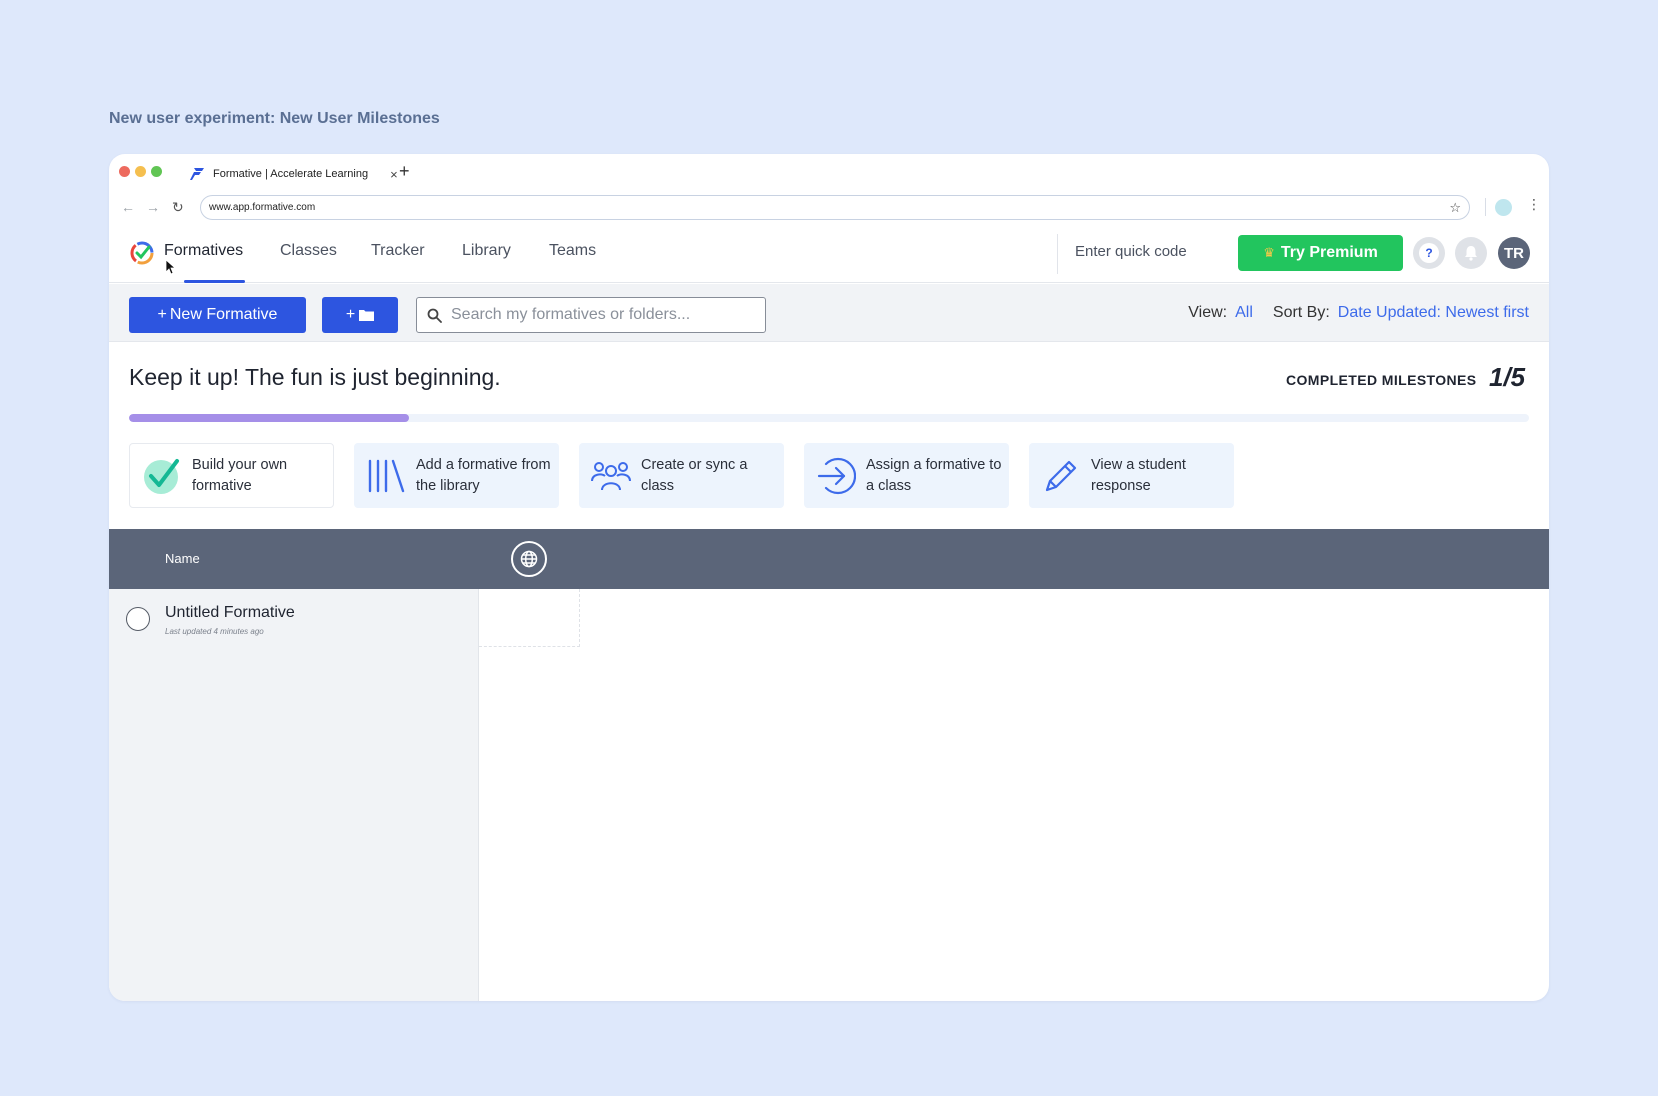  I want to click on milestone-add-from-library: Add a formative from the library, so click(456, 475).